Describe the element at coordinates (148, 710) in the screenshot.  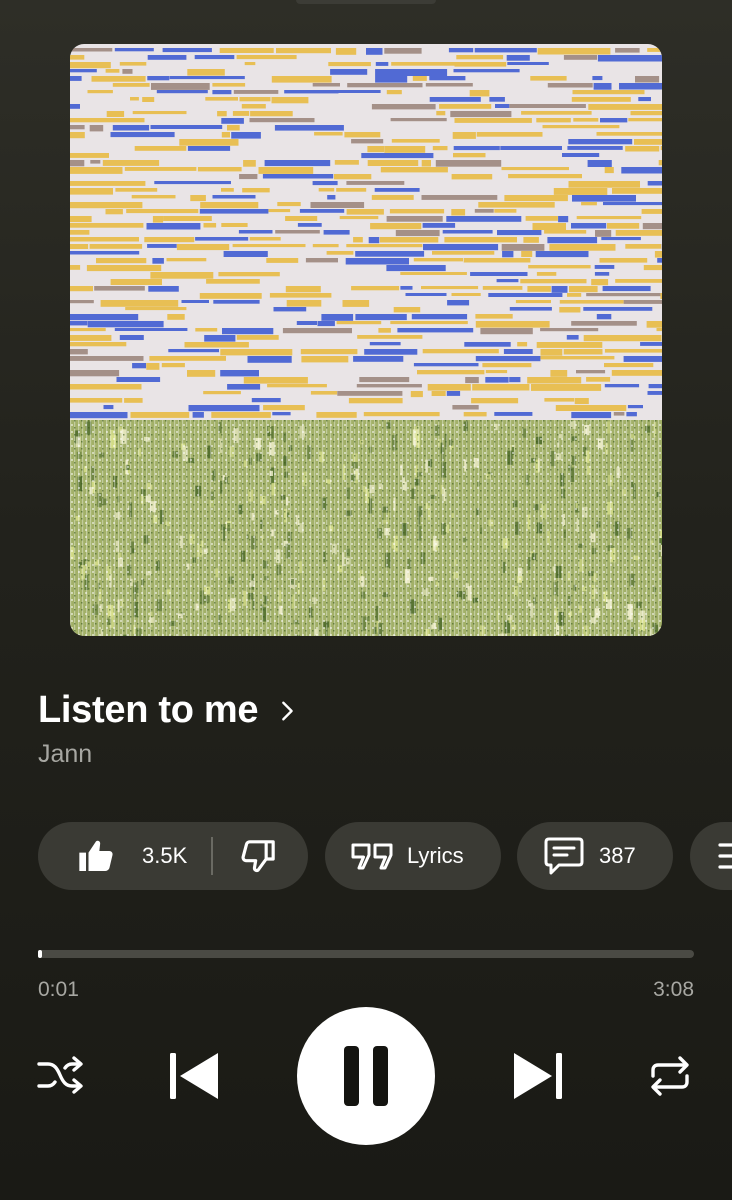
I see `track-title: Listen to me` at that location.